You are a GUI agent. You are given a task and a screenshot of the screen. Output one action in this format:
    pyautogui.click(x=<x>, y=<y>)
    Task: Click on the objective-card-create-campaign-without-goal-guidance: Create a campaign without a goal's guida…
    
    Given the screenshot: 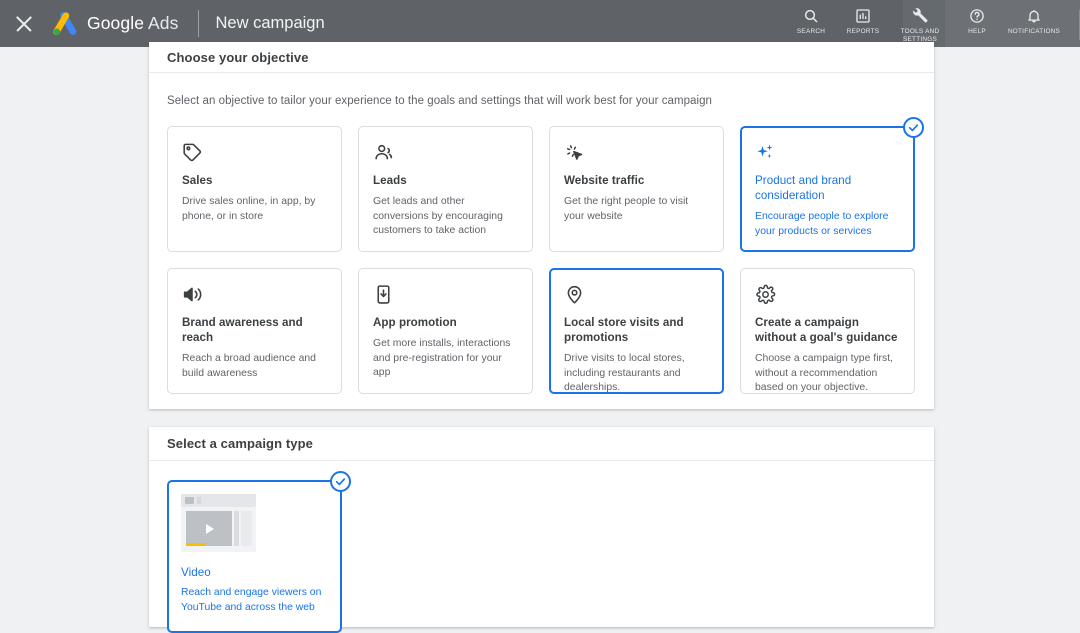 What is the action you would take?
    pyautogui.click(x=827, y=331)
    